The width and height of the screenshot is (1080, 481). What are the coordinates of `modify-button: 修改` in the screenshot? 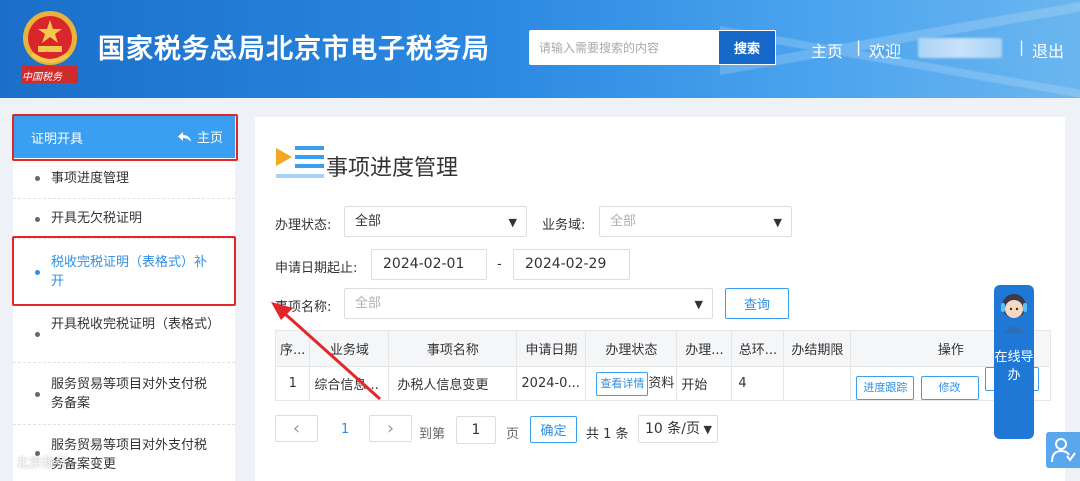 It's located at (949, 388).